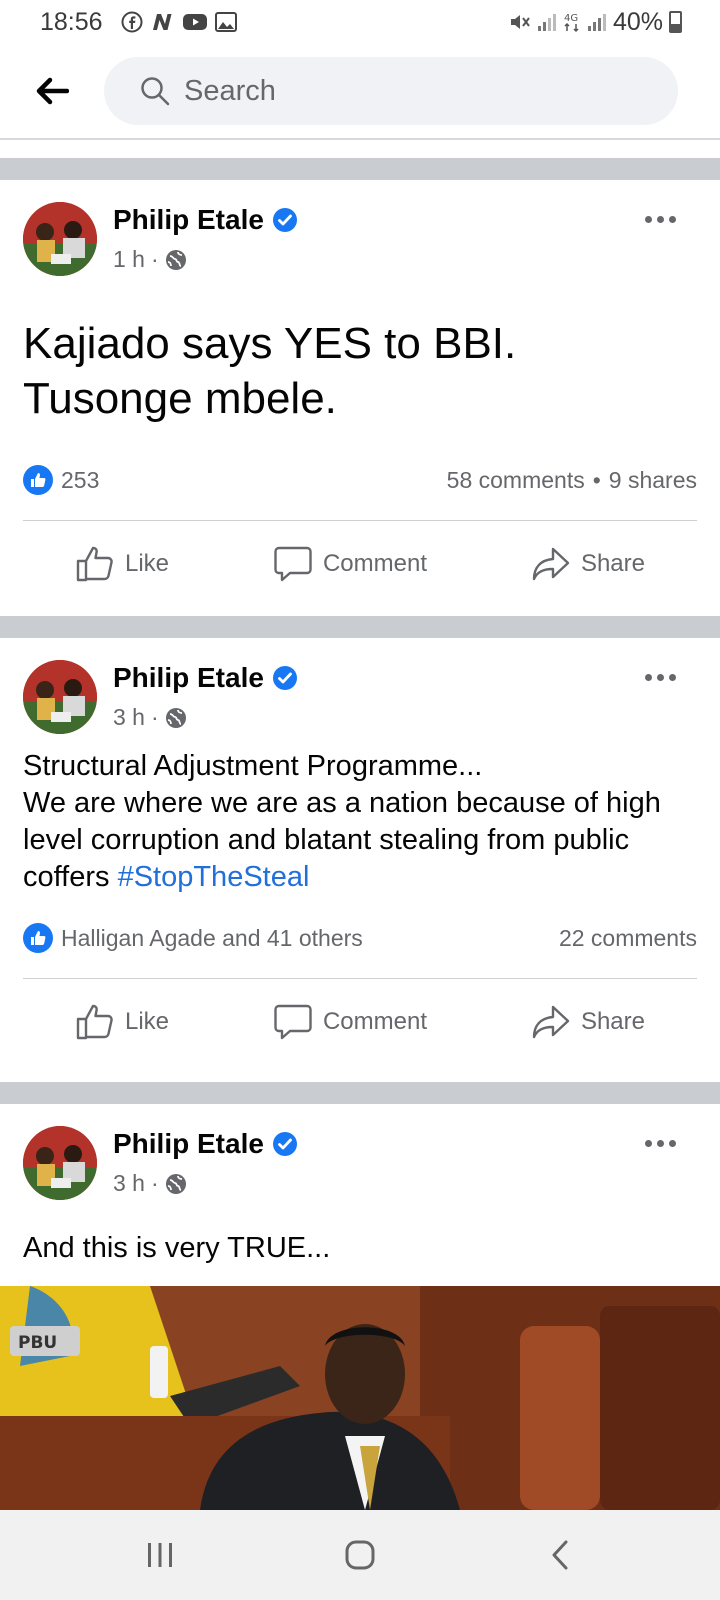  I want to click on svg-text: 4G, so click(571, 18).